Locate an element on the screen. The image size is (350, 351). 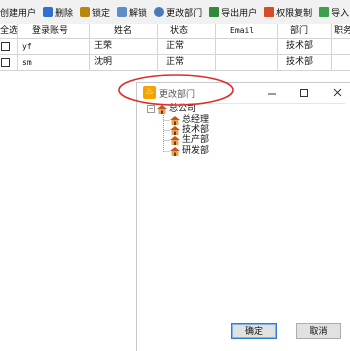
close-icon is located at coordinates (337, 92).